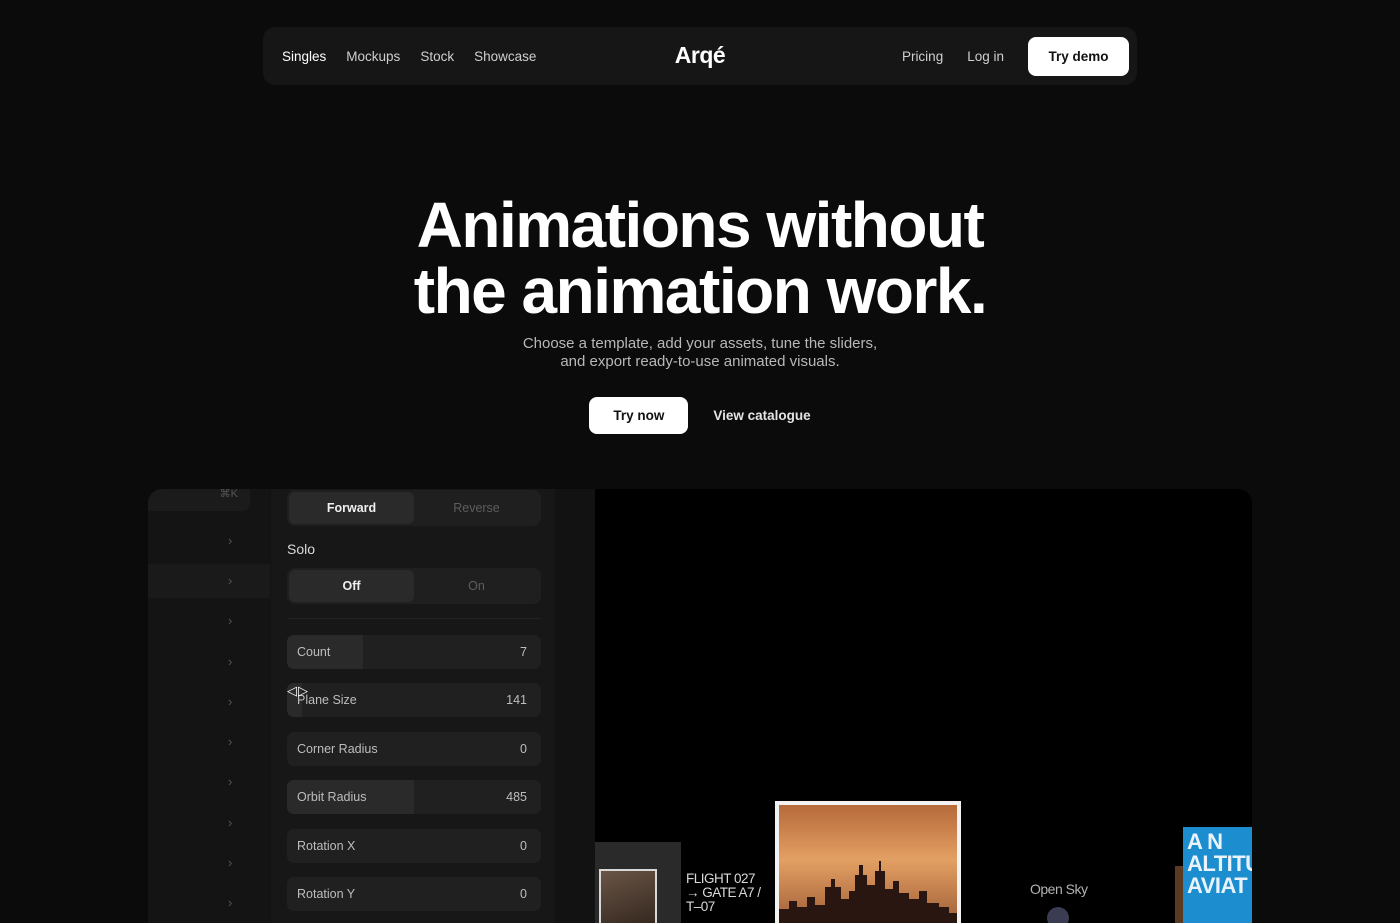  Describe the element at coordinates (373, 56) in the screenshot. I see `nav-link-mockups: Mockups` at that location.